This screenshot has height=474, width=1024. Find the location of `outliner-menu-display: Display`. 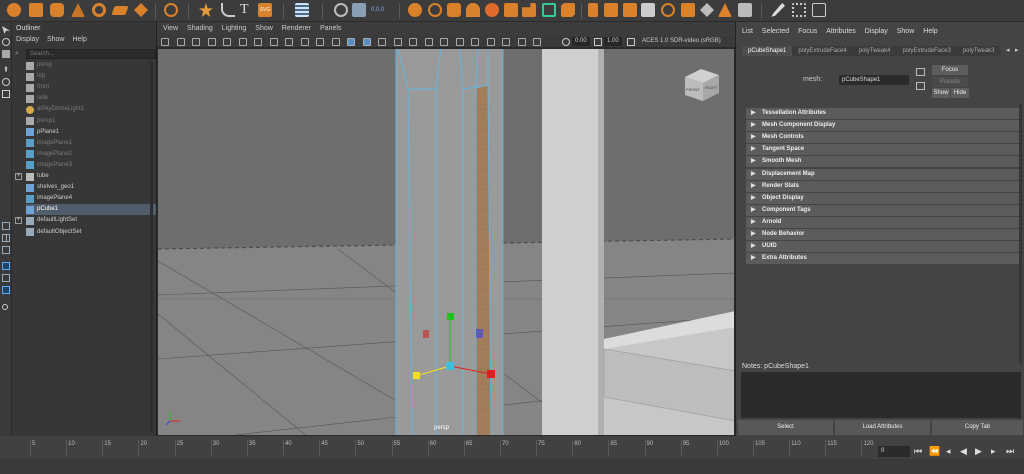

outliner-menu-display: Display is located at coordinates (27, 39).